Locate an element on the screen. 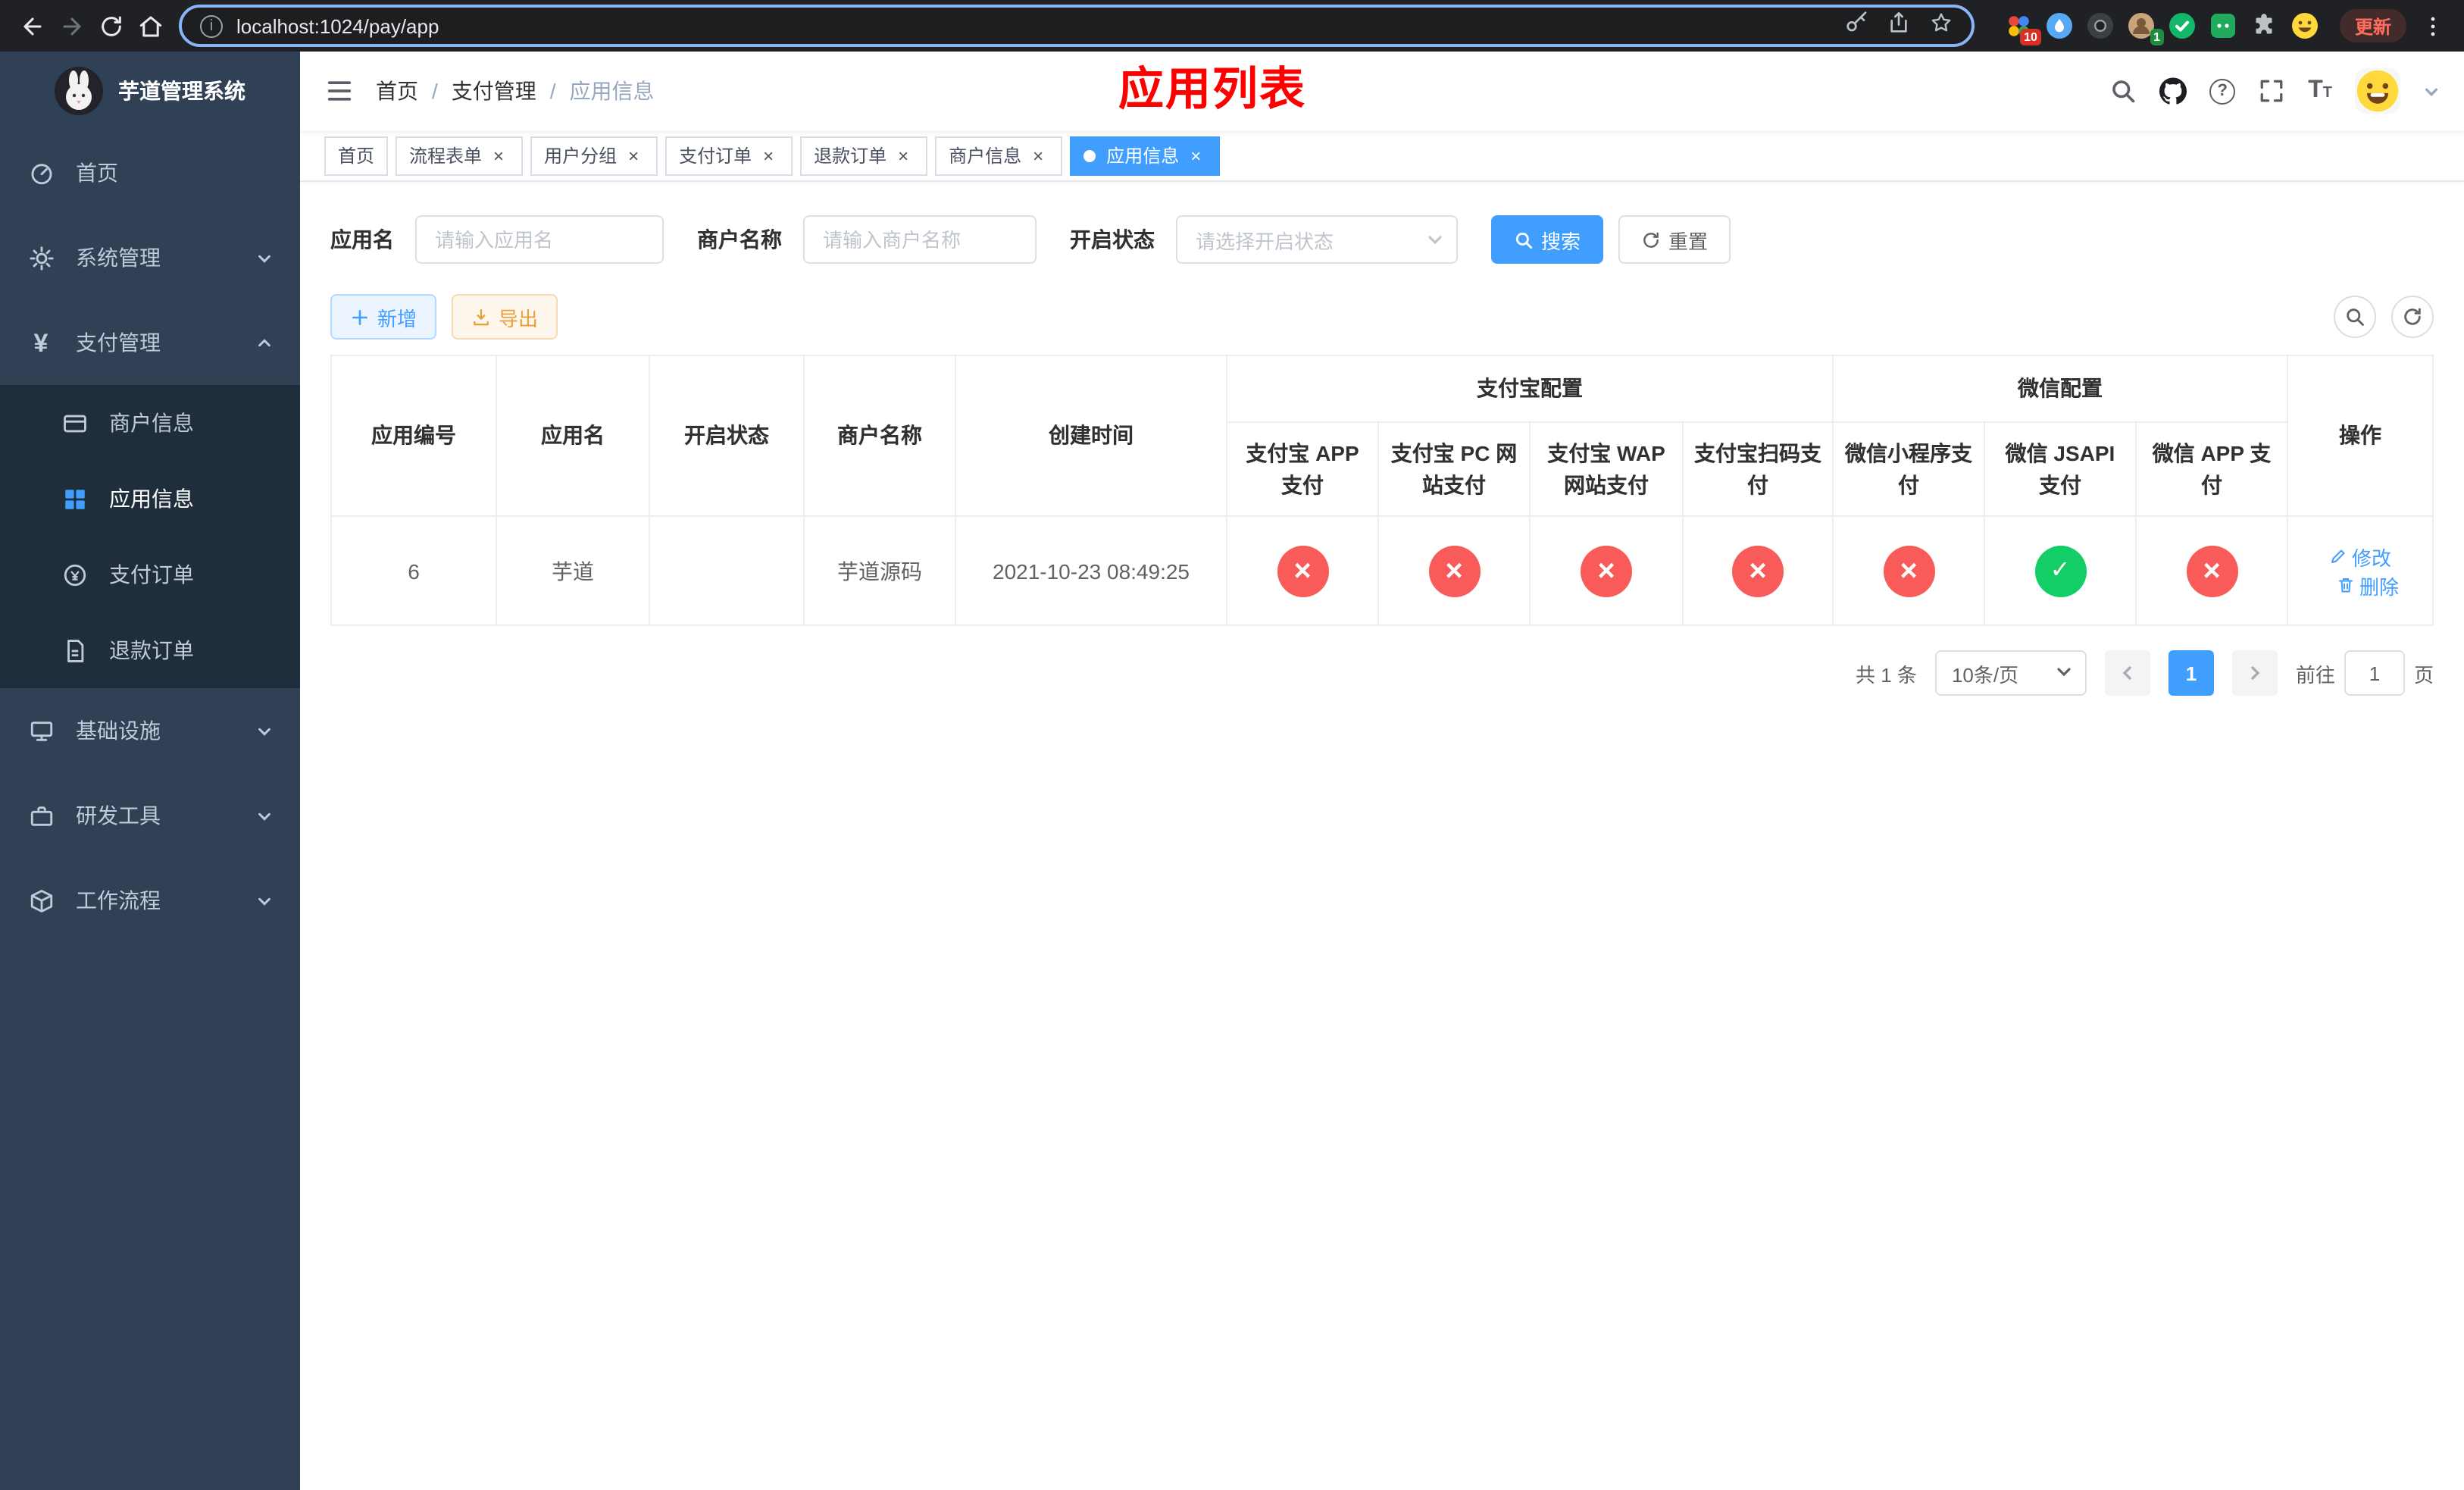 The width and height of the screenshot is (2464, 1490). sidebar-item-dev-tools: 研发工具 is located at coordinates (150, 815).